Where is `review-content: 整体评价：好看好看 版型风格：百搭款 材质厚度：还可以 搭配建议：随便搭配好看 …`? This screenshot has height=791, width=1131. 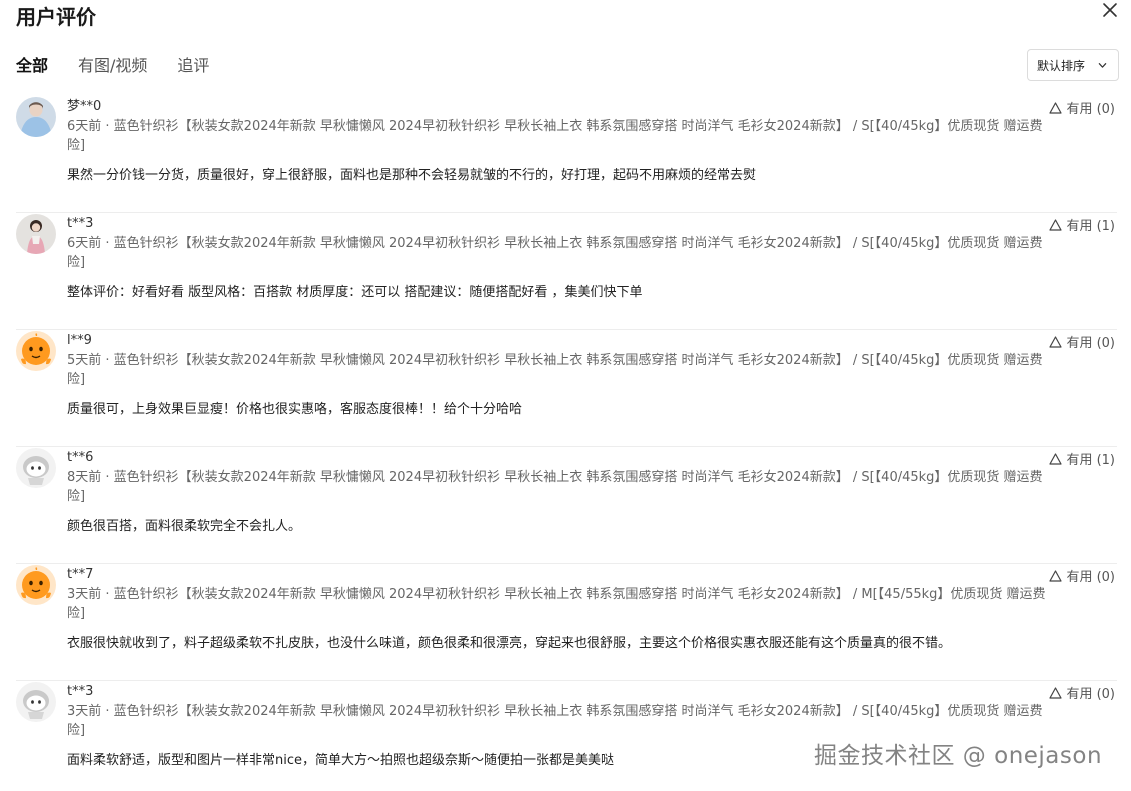 review-content: 整体评价：好看好看 版型风格：百搭款 材质厚度：还可以 搭配建议：随便搭配好看 … is located at coordinates (355, 292).